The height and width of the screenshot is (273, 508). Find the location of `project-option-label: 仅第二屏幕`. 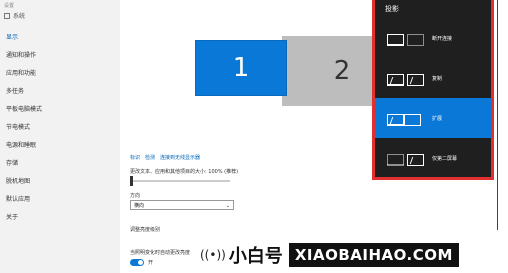

project-option-label: 仅第二屏幕 is located at coordinates (445, 159).